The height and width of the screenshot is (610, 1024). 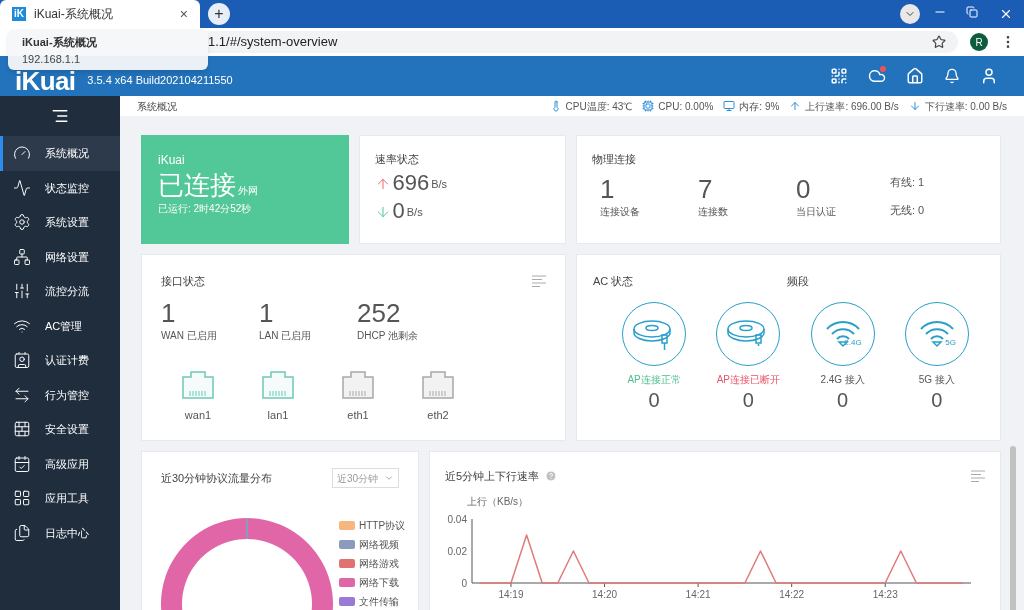 I want to click on card-title: 频段, so click(x=798, y=281).